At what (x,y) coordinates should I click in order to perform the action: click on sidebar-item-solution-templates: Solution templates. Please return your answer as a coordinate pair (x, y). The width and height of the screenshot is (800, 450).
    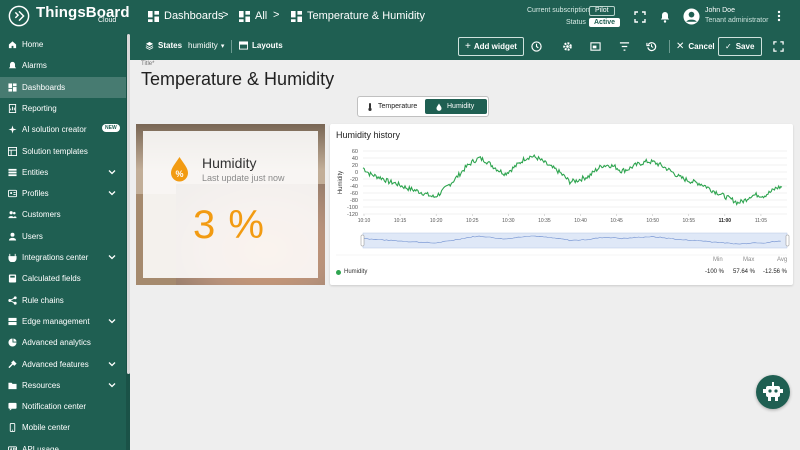
    Looking at the image, I should click on (63, 151).